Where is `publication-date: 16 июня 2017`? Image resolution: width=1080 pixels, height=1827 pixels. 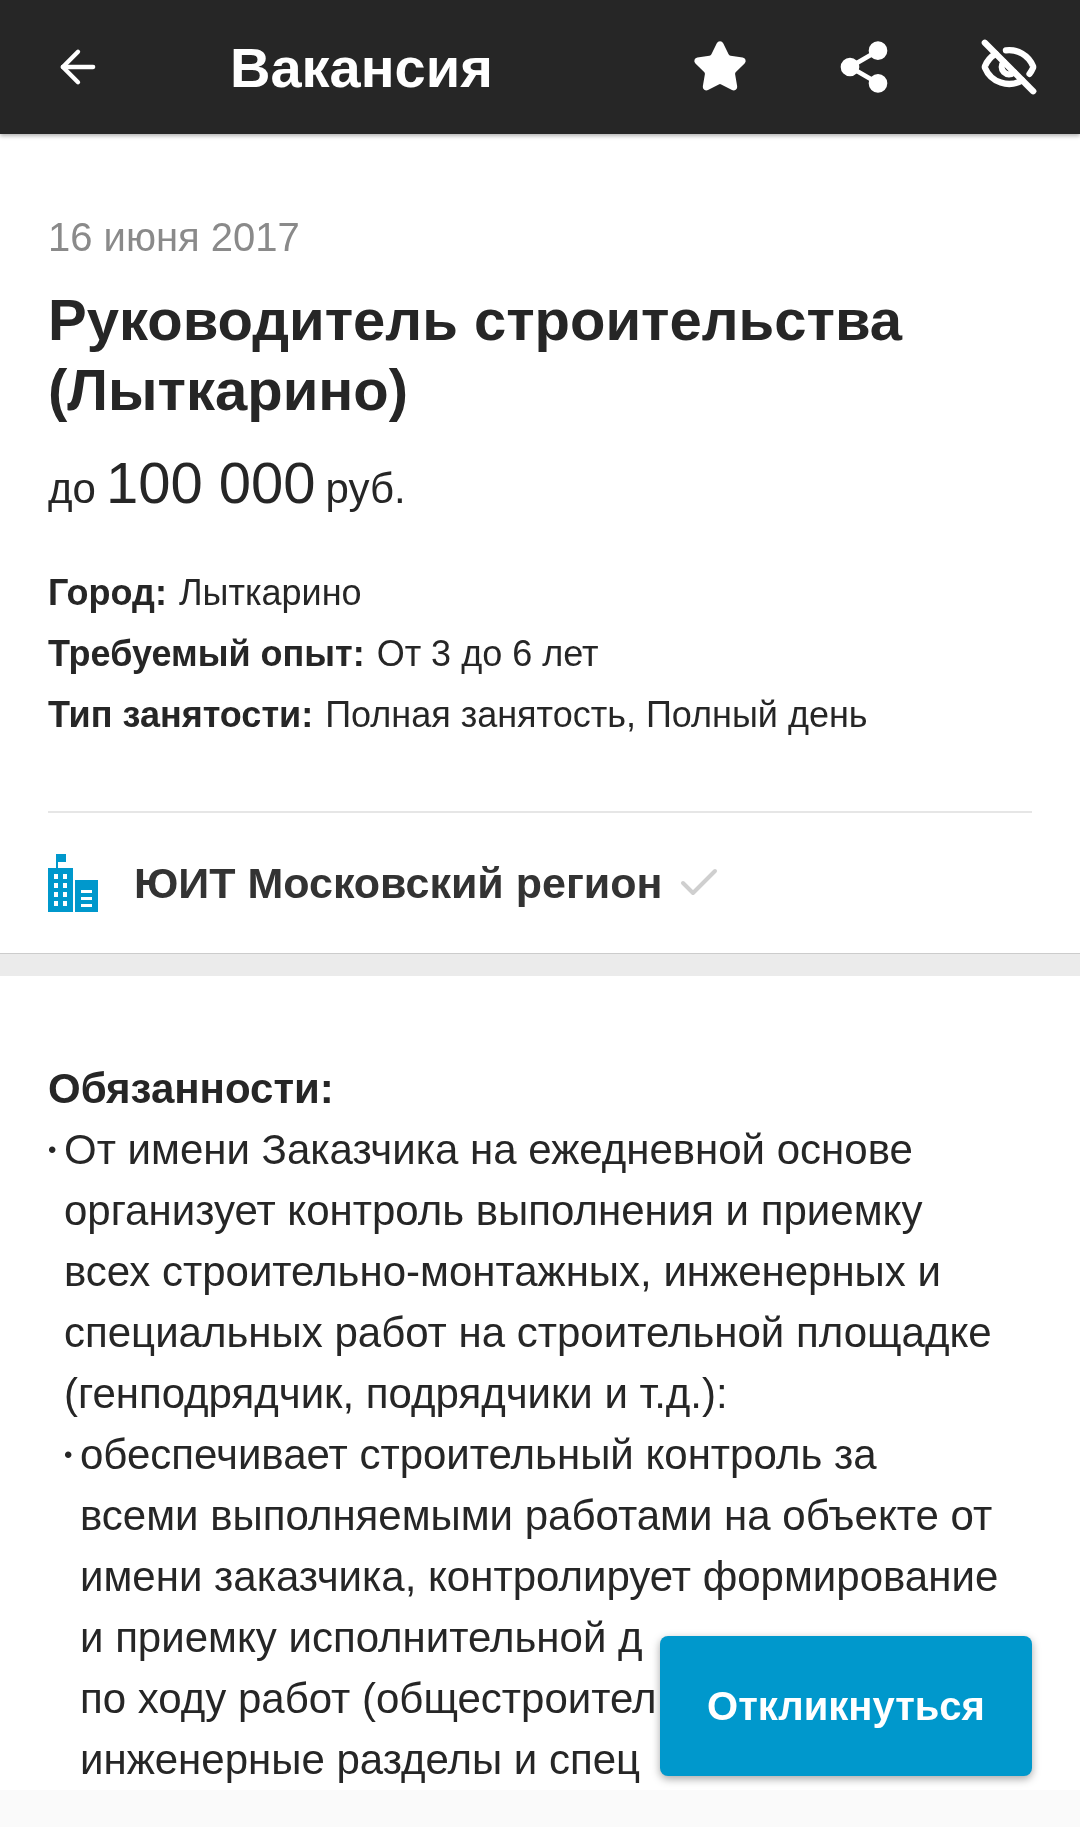
publication-date: 16 июня 2017 is located at coordinates (174, 237).